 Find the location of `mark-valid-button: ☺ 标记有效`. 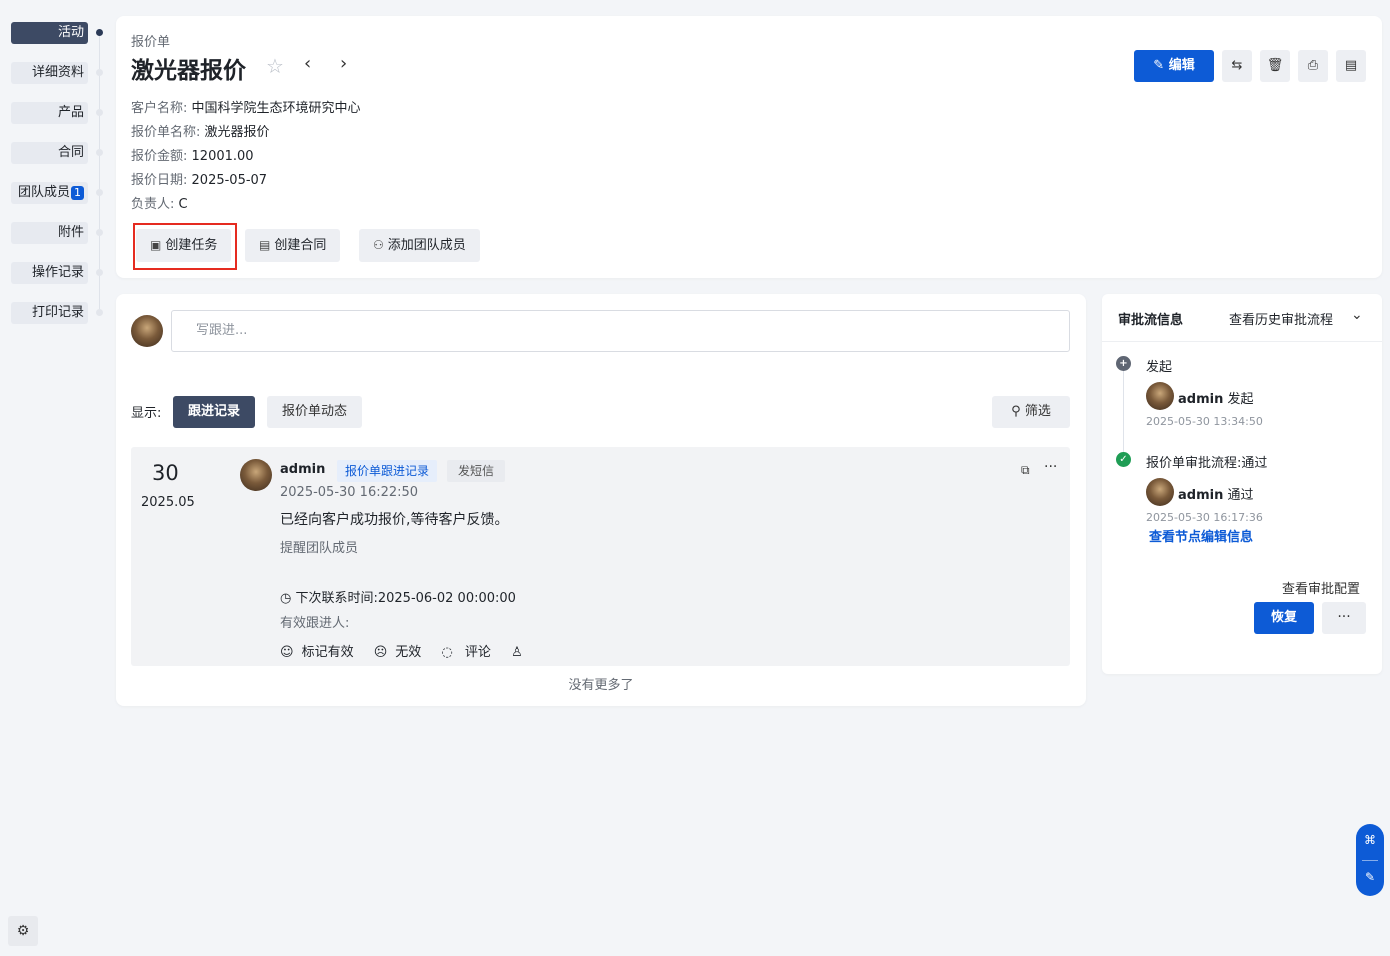

mark-valid-button: ☺ 标记有效 is located at coordinates (321, 652).